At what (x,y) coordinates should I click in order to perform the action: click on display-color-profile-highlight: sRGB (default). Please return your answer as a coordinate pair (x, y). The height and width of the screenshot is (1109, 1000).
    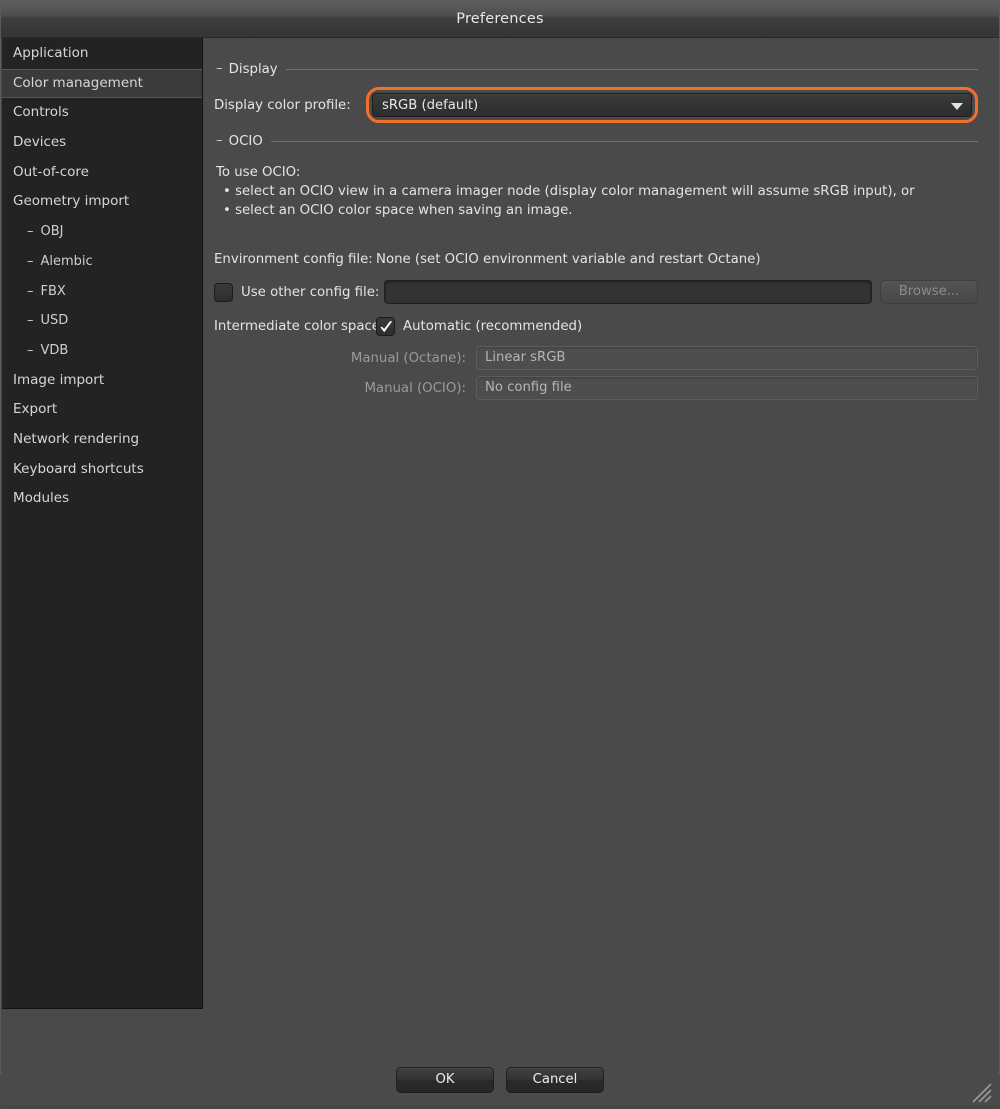
    Looking at the image, I should click on (672, 105).